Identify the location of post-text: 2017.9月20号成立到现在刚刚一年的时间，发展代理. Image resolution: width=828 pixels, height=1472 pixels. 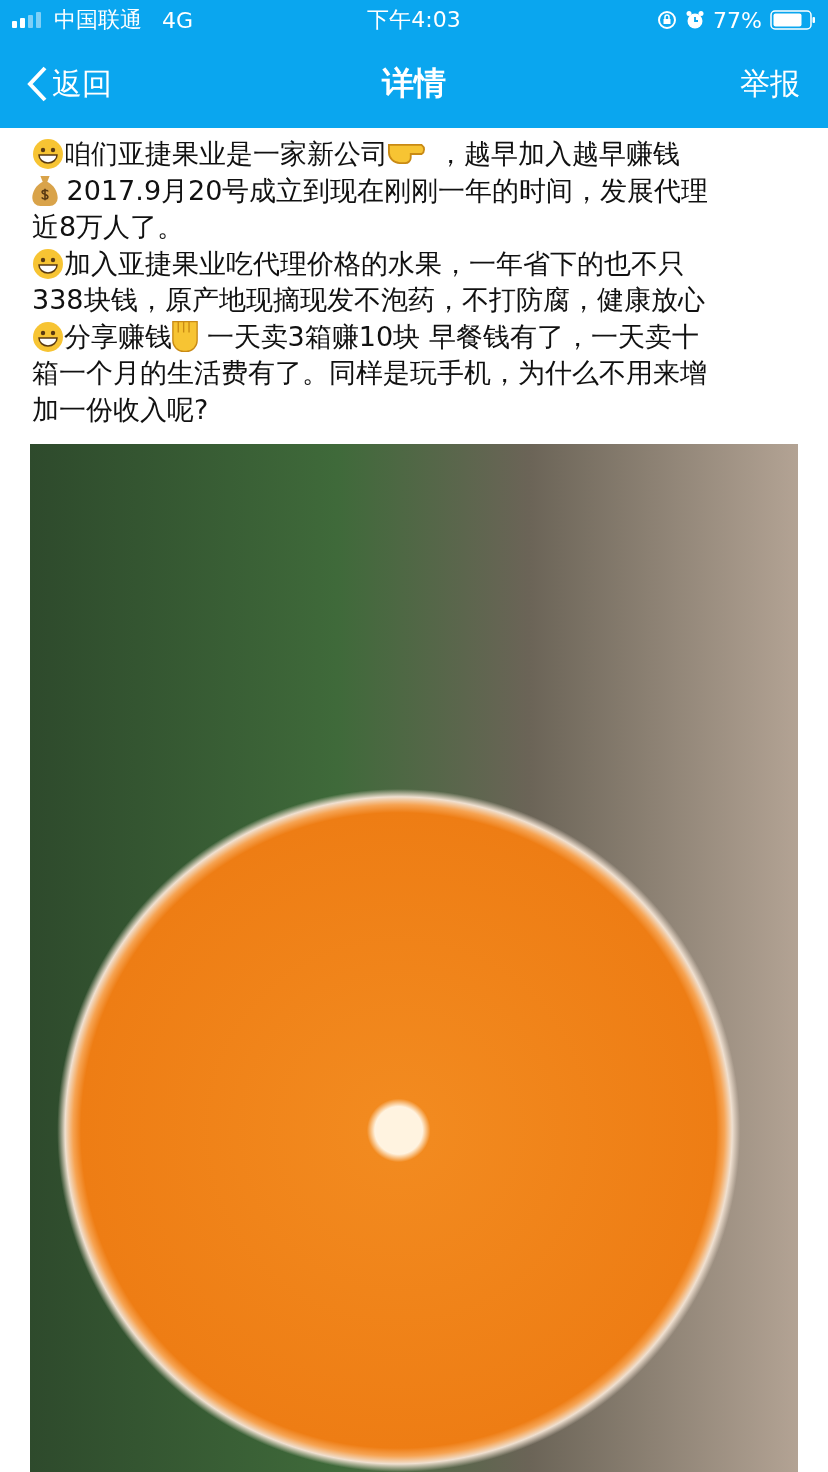
(387, 190).